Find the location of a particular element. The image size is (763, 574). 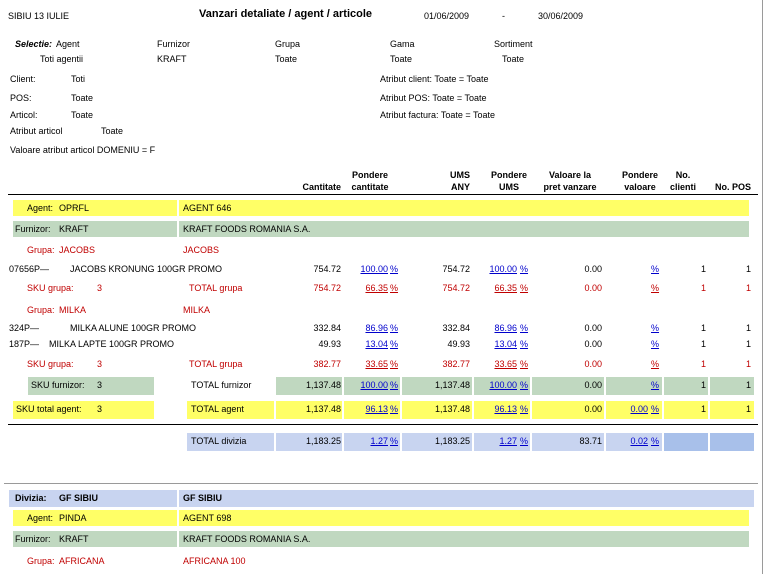

cell-ums: 49.93 is located at coordinates (458, 344).